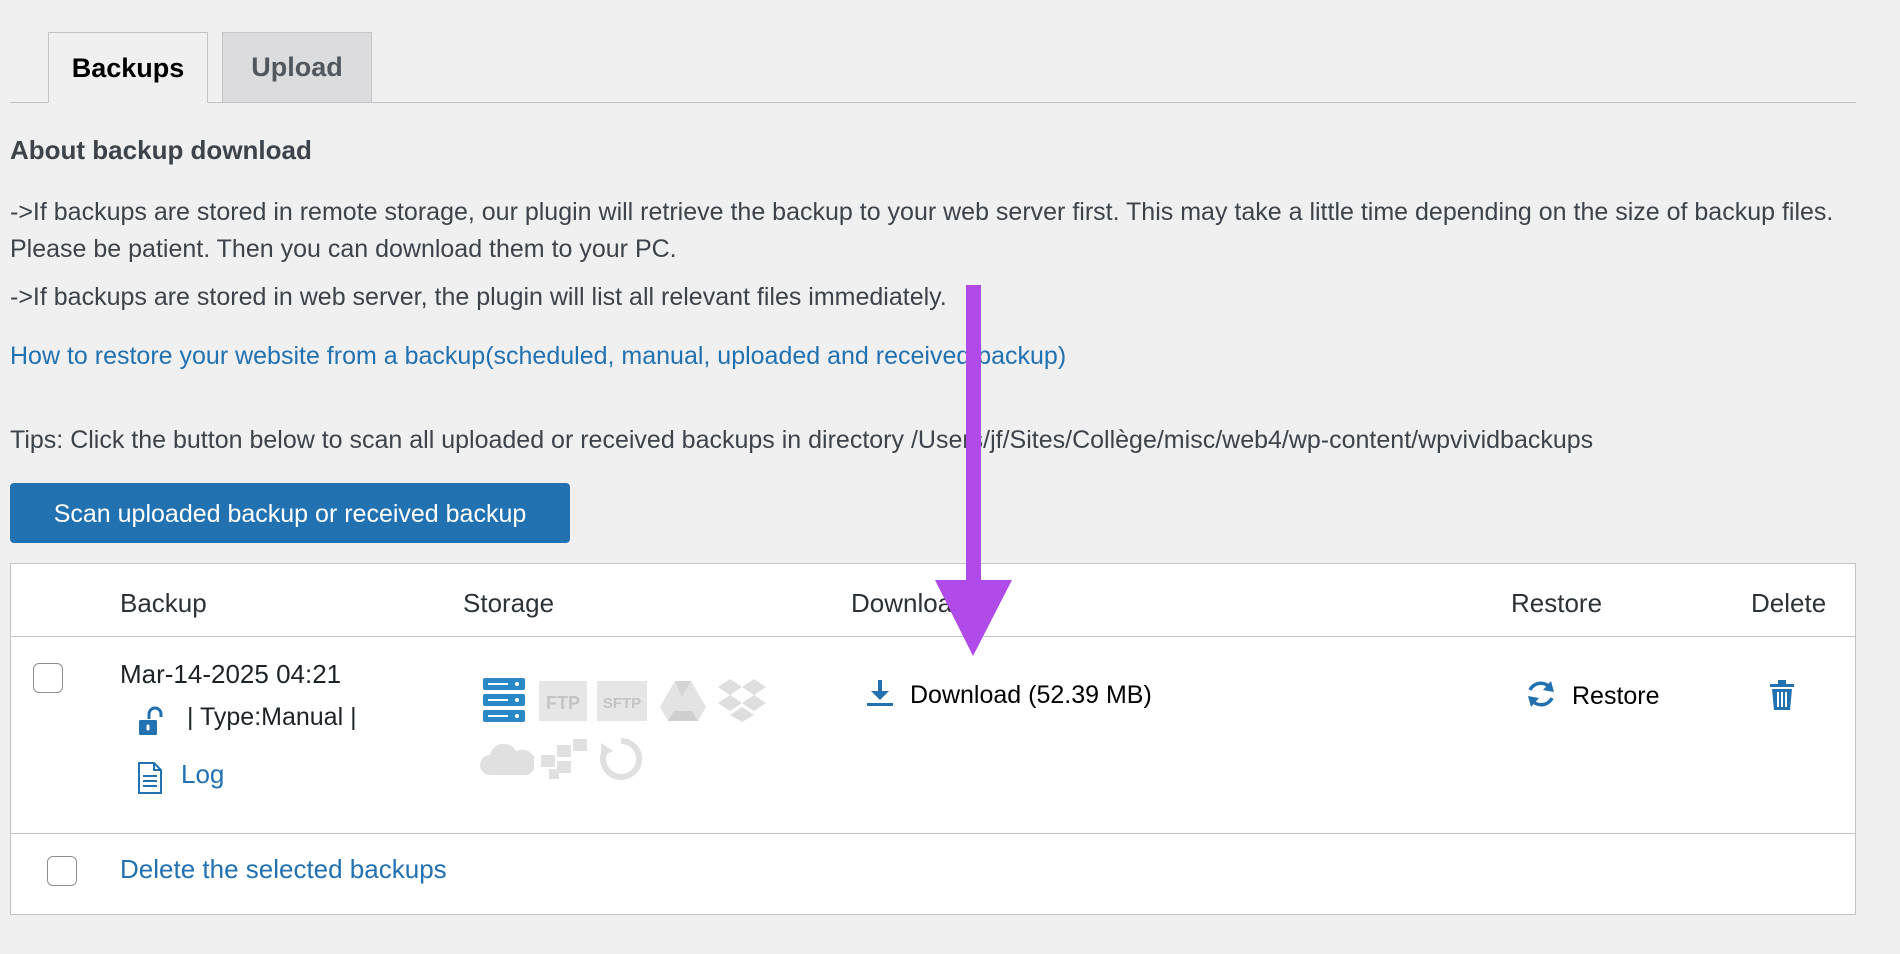 This screenshot has height=954, width=1900. I want to click on dropbox-icon, so click(742, 702).